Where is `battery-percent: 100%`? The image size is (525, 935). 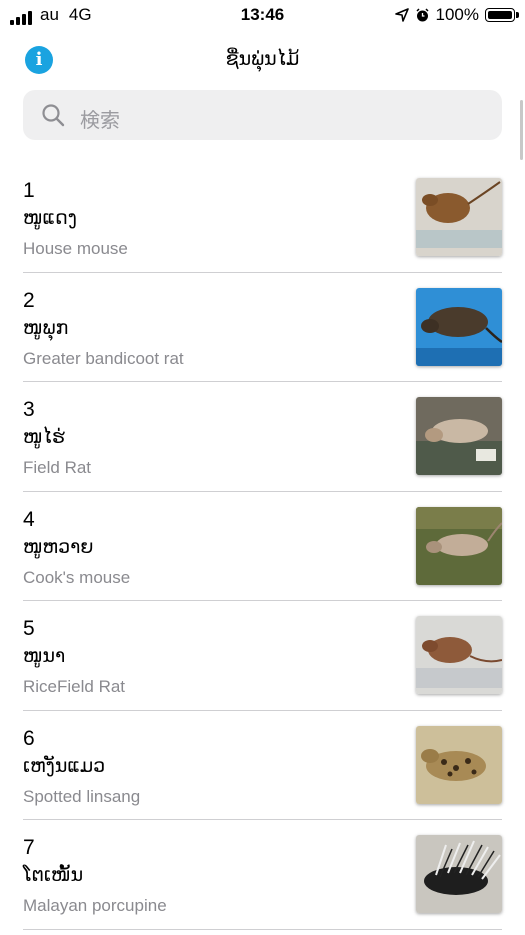
battery-percent: 100% is located at coordinates (457, 14).